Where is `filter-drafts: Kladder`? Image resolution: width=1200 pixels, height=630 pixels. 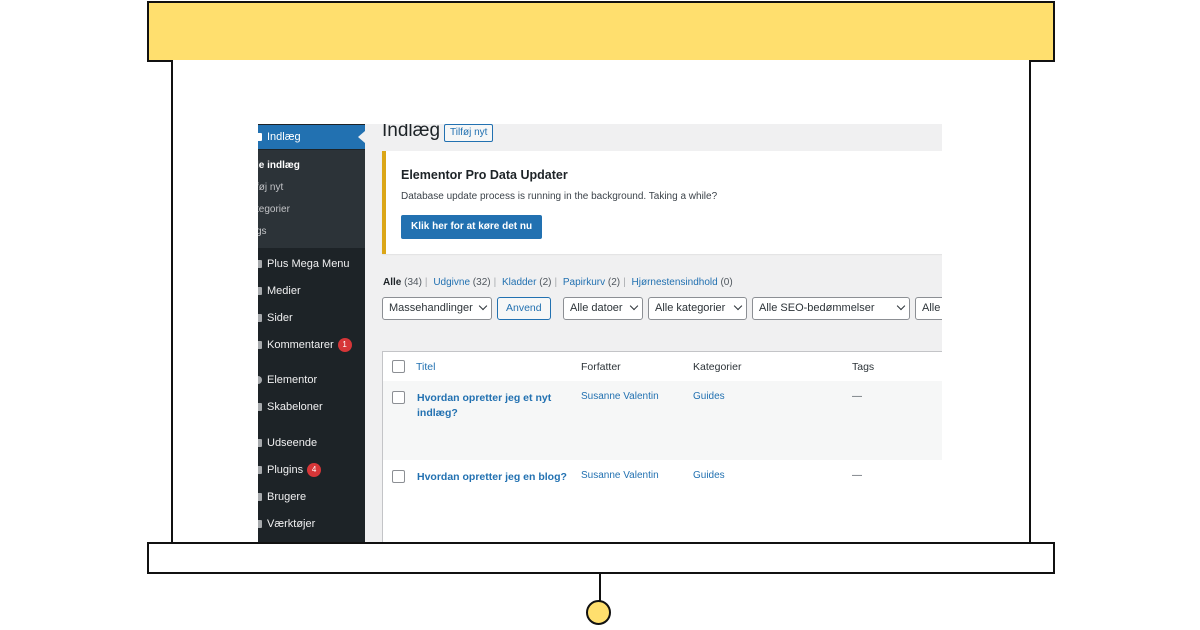 filter-drafts: Kladder is located at coordinates (519, 282).